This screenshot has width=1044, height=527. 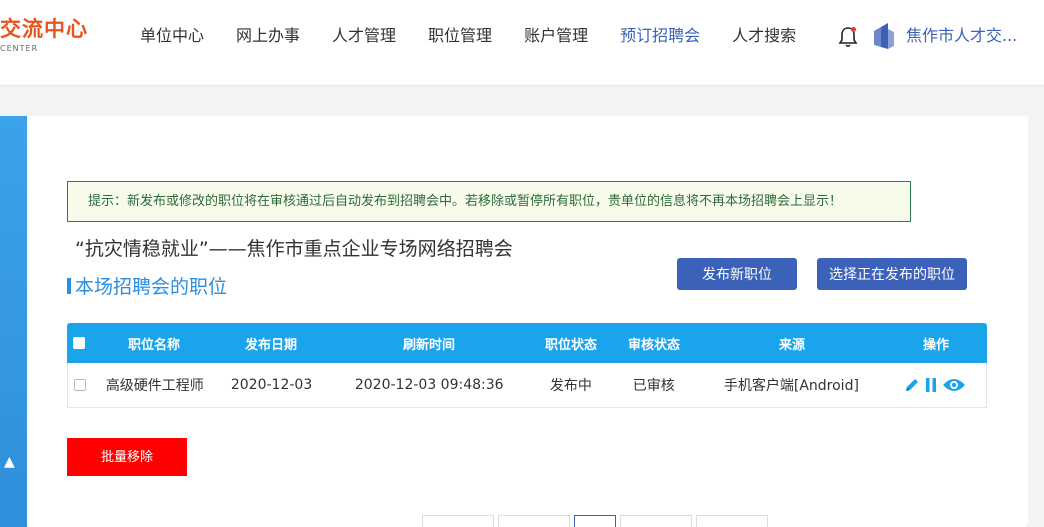 I want to click on select-all-checkbox, so click(x=79, y=343).